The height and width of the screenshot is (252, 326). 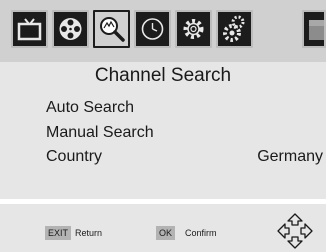 I want to click on tab-tv, so click(x=29, y=29).